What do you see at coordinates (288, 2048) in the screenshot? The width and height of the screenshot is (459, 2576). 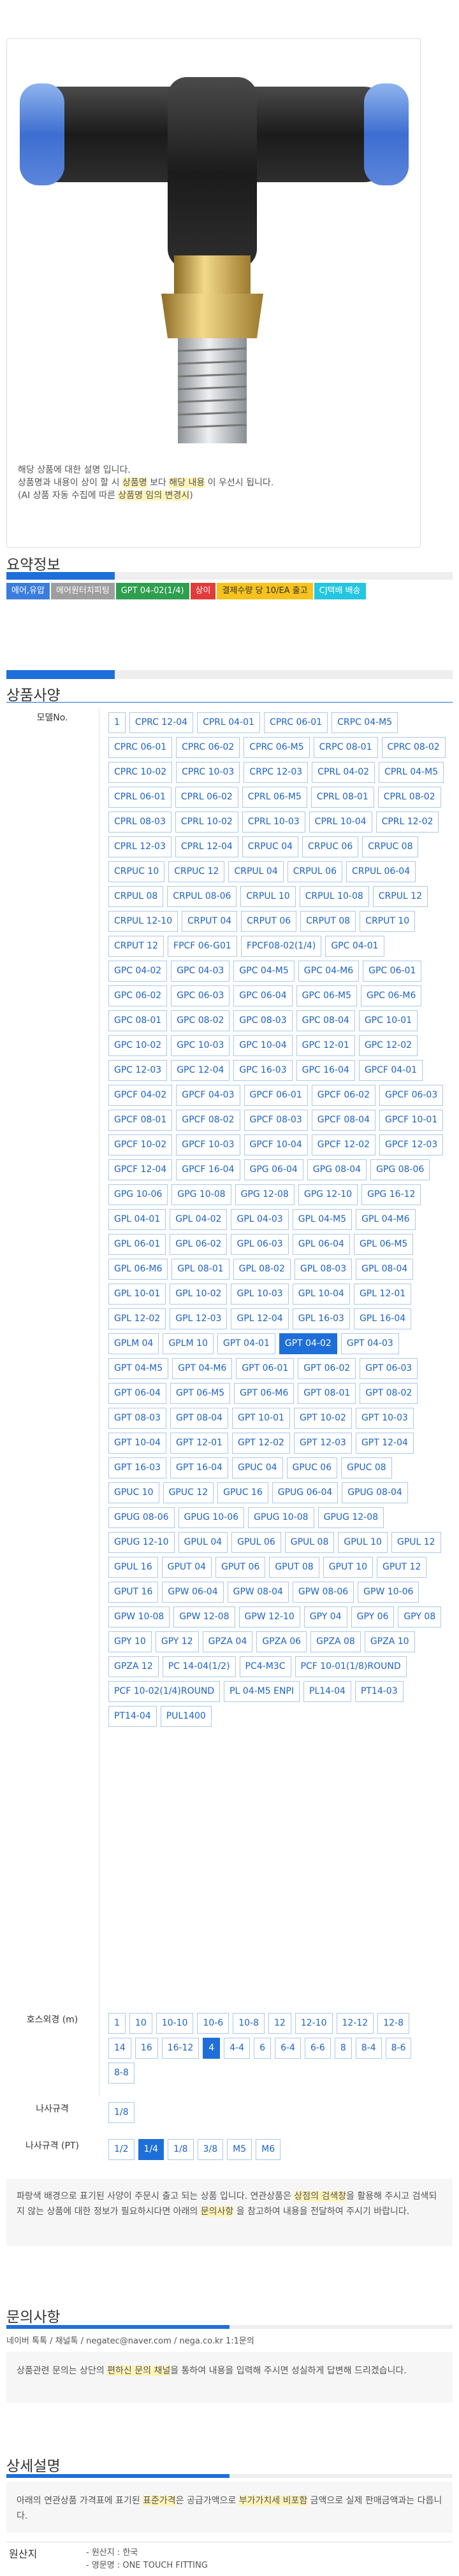 I see `hose-option: 6-4` at bounding box center [288, 2048].